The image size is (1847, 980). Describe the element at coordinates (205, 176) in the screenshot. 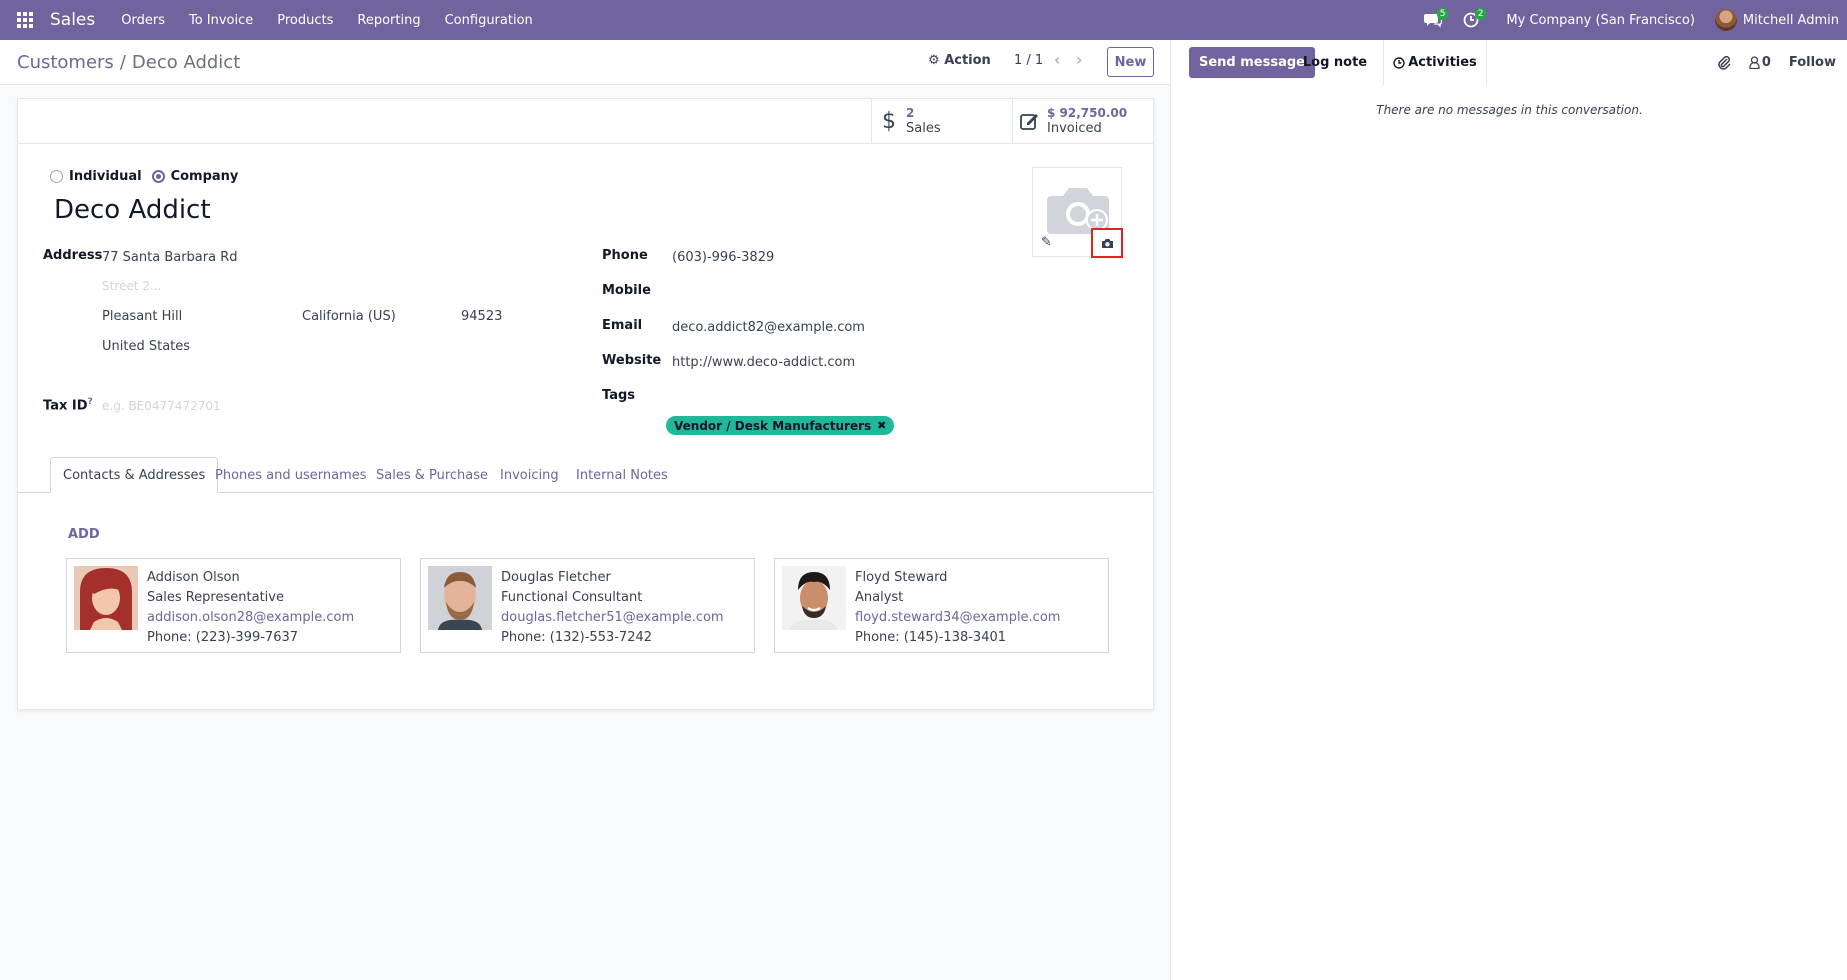

I see `radio-company-label: Company` at that location.